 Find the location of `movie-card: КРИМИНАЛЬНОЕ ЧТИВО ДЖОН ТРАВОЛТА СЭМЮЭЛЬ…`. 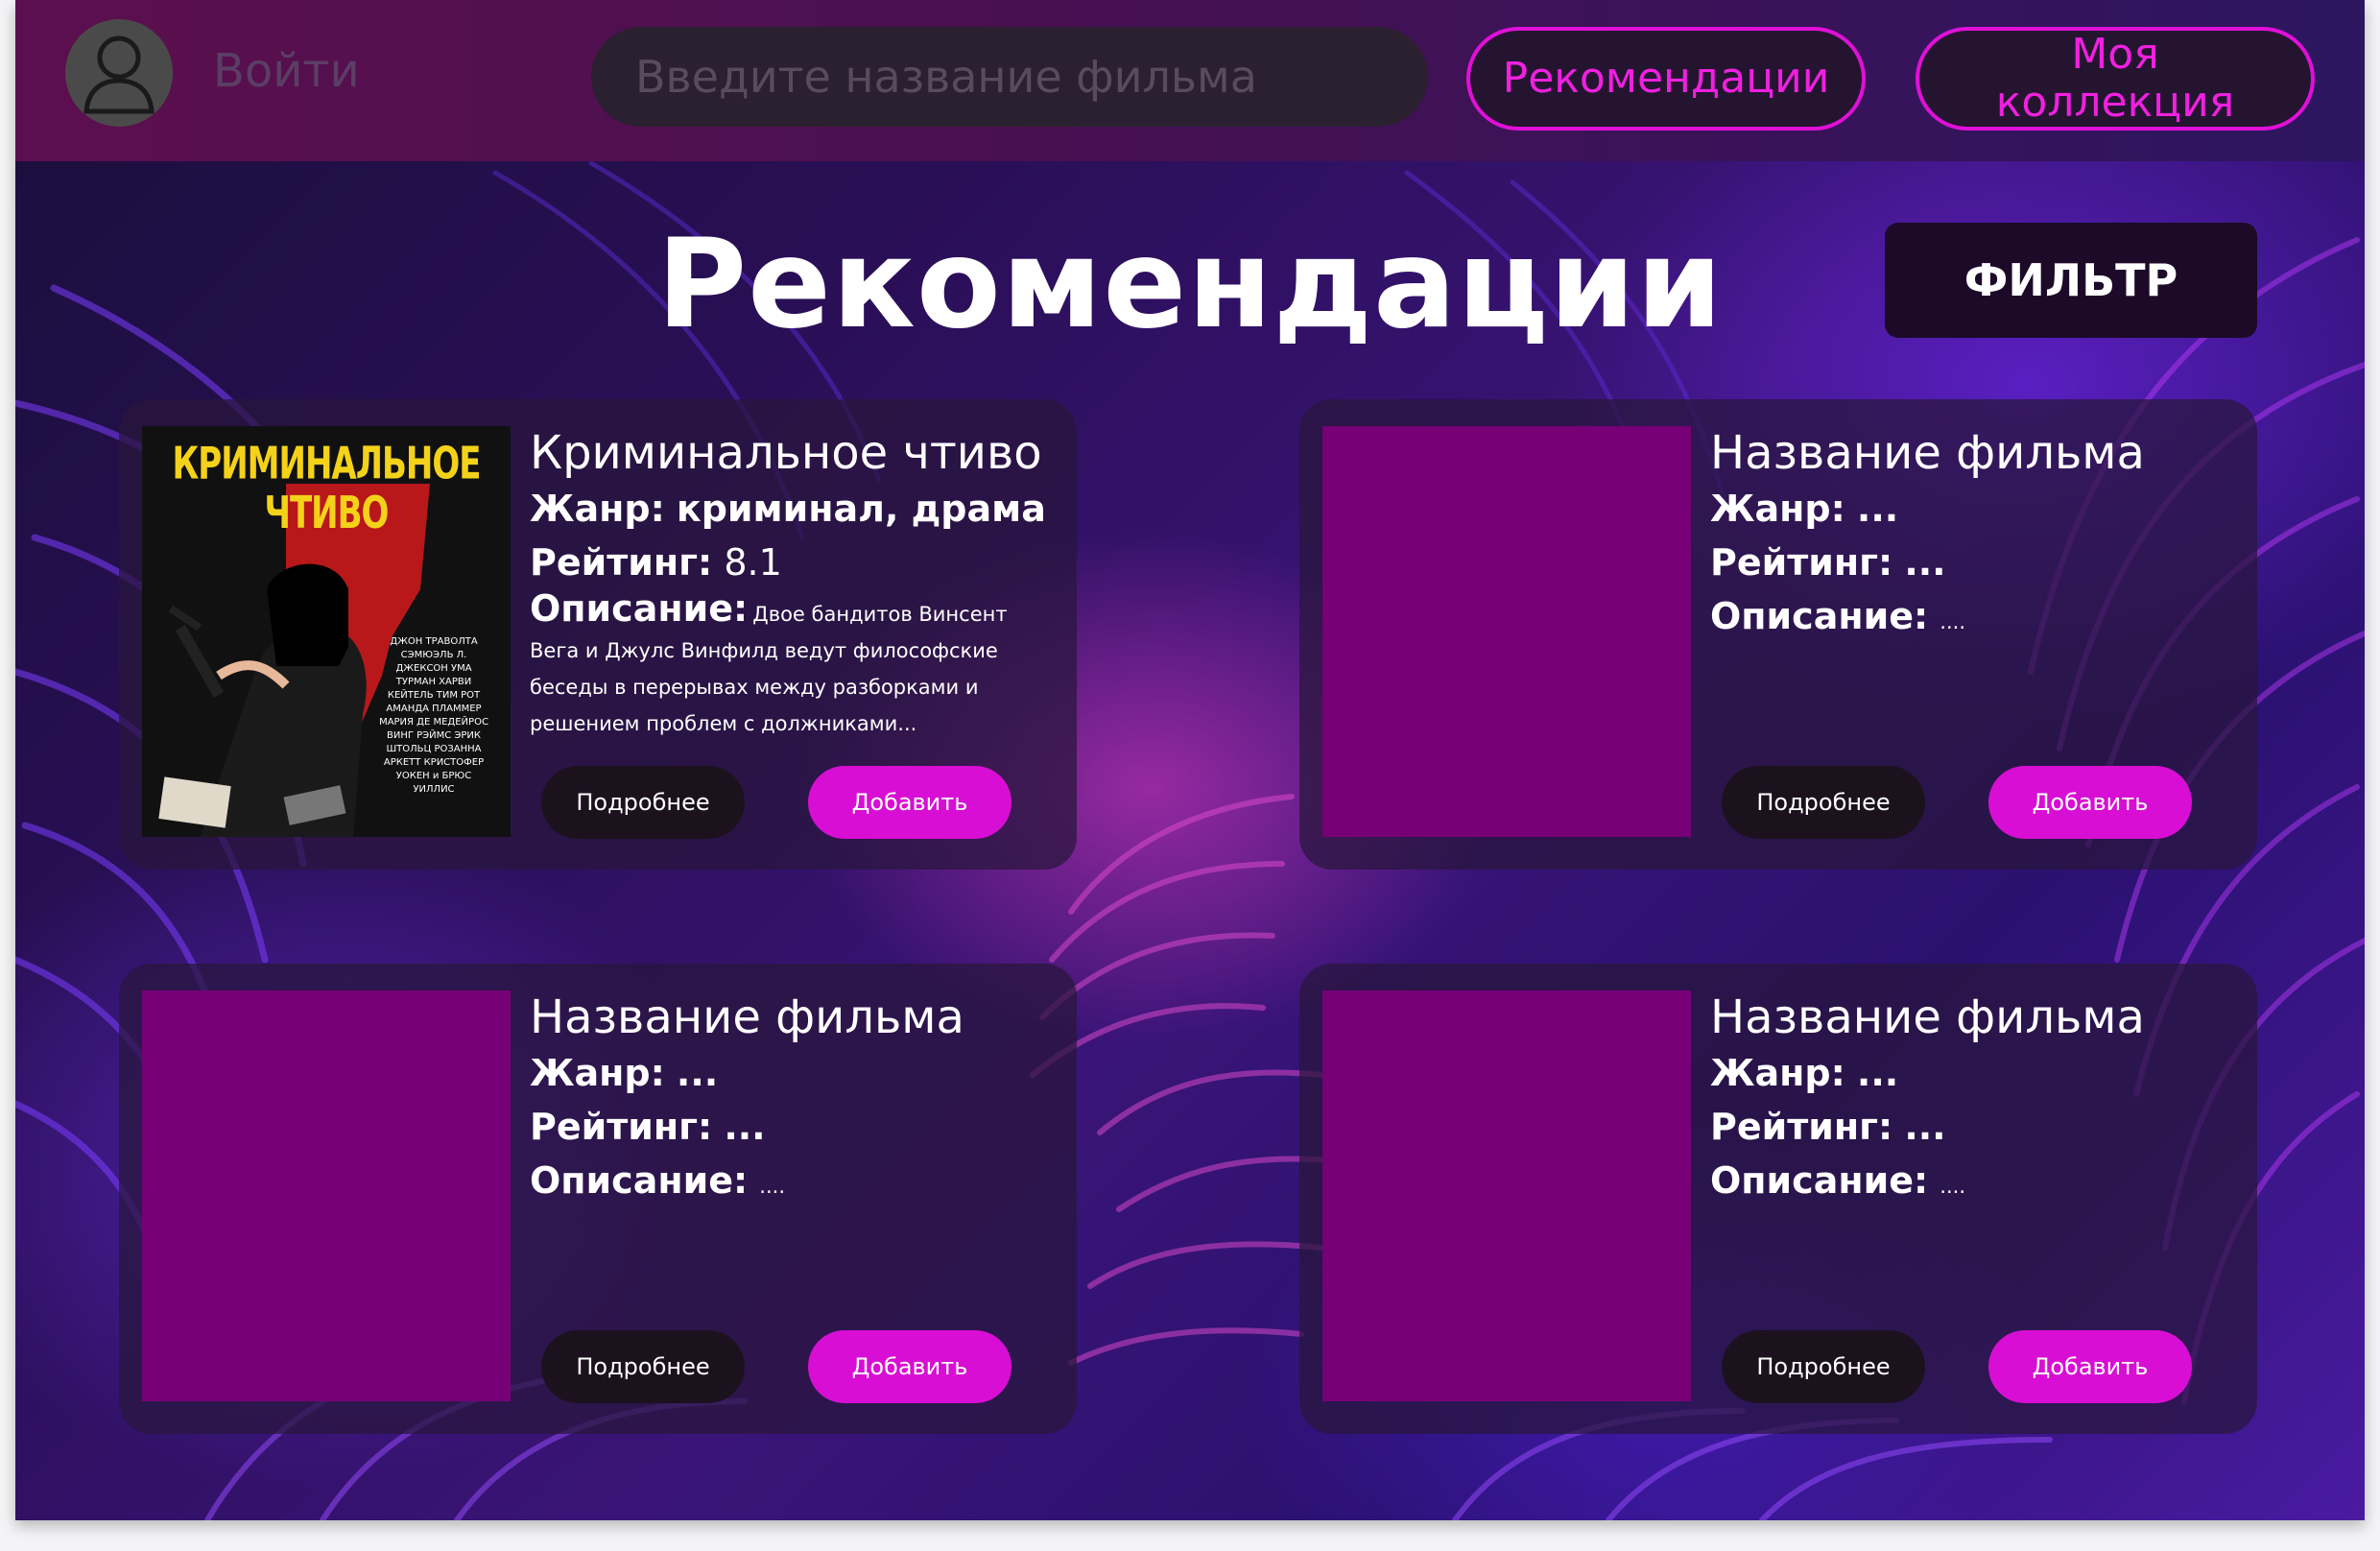

movie-card: КРИМИНАЛЬНОЕ ЧТИВО ДЖОН ТРАВОЛТА СЭМЮЭЛЬ… is located at coordinates (598, 634).